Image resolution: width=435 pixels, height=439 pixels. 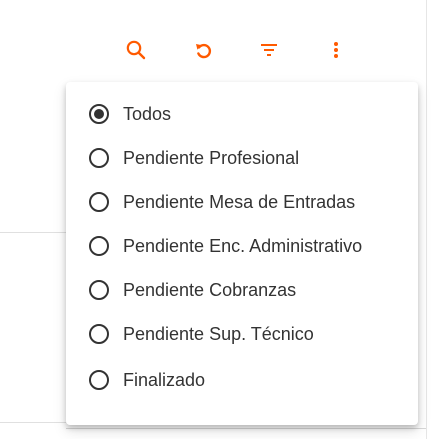 I want to click on toolbar, so click(x=217, y=50).